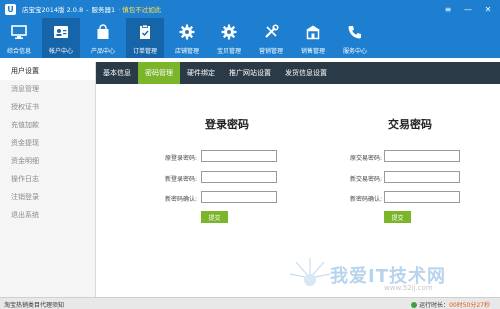  I want to click on nav-item-orders: 订单管理, so click(145, 38).